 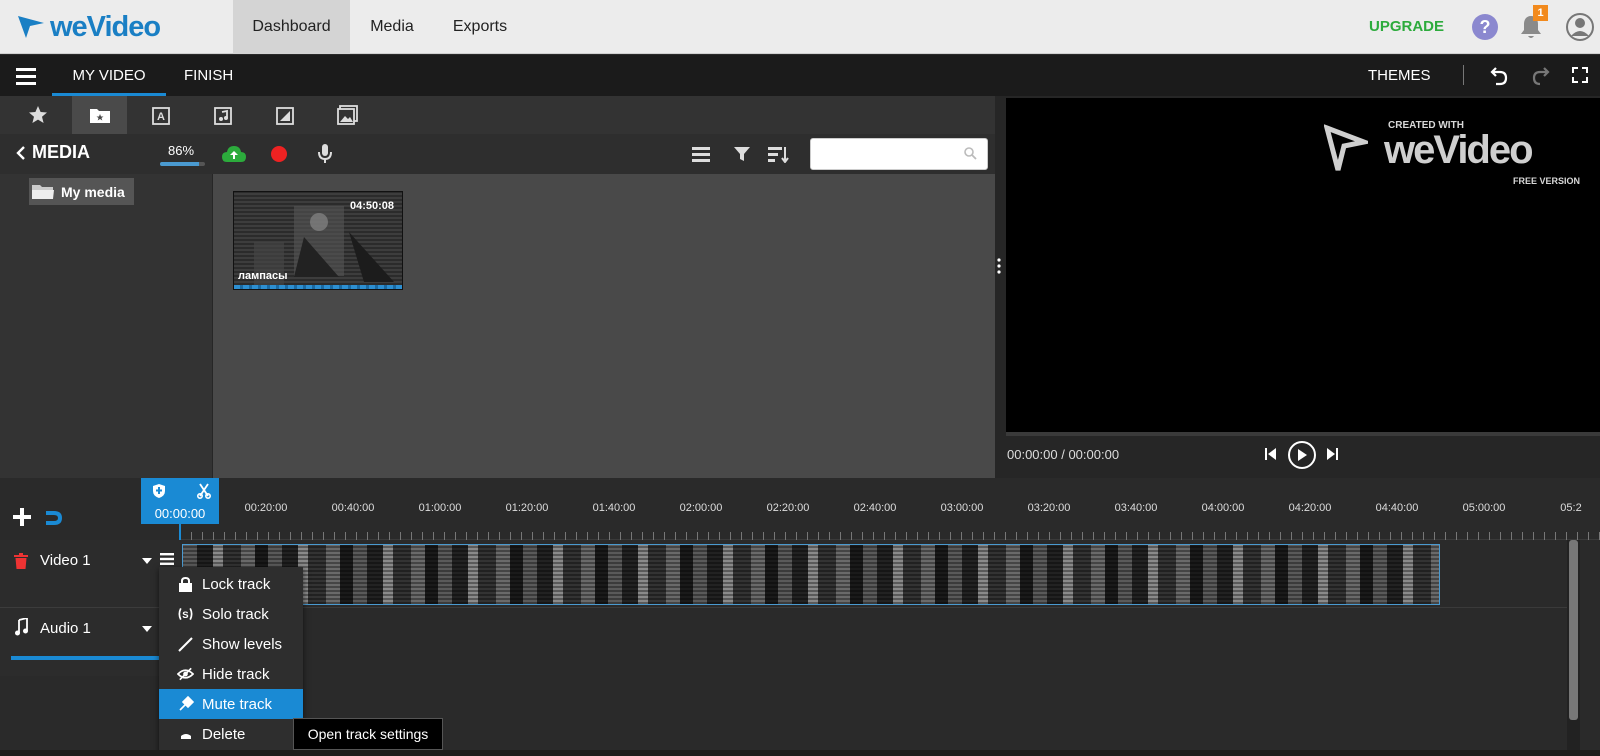 I want to click on ruler-tick-label: 02:00:00, so click(x=701, y=508).